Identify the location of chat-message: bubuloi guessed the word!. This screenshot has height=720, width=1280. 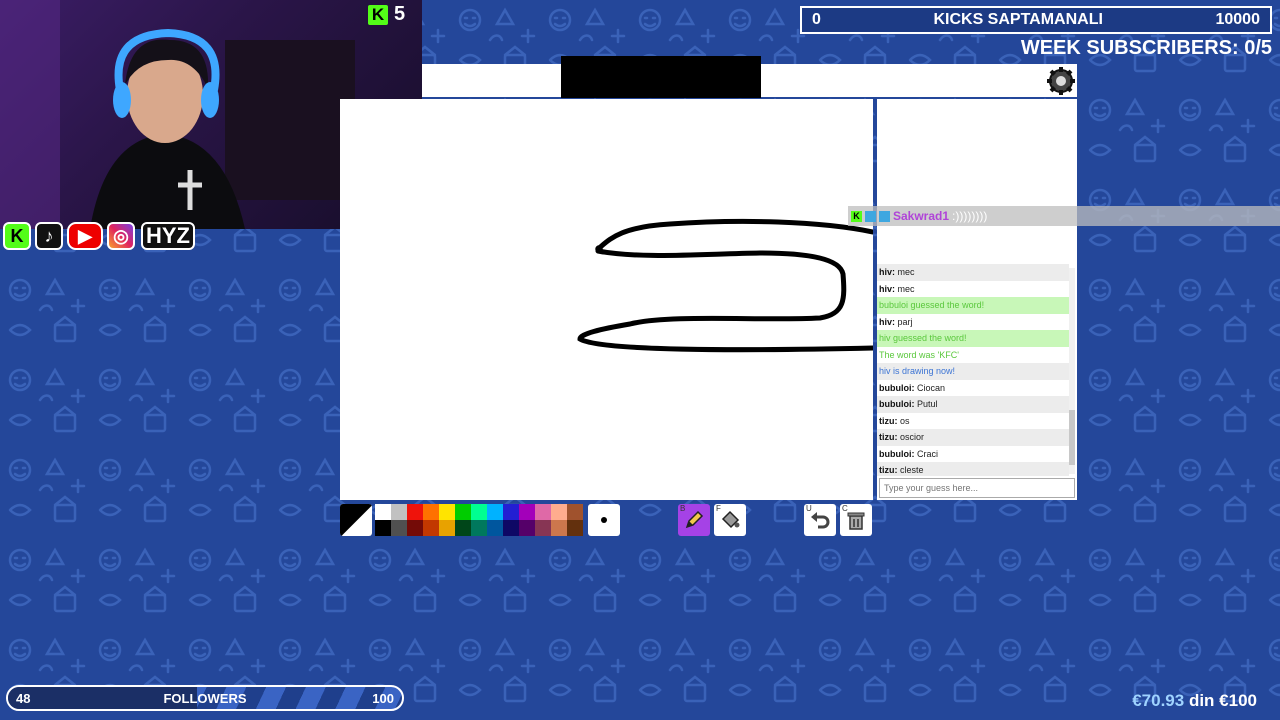
(973, 305).